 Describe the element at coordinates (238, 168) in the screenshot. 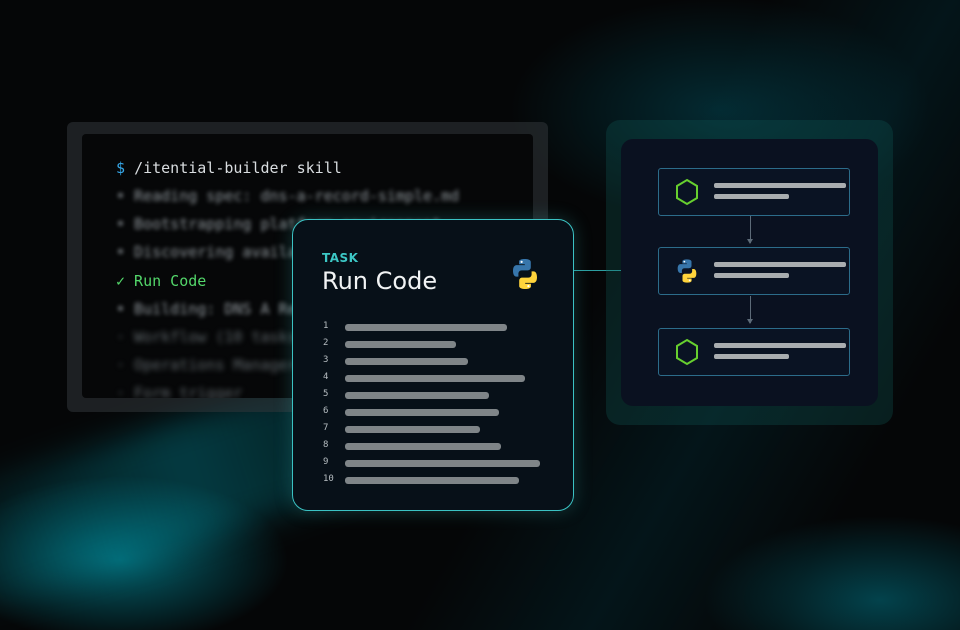

I see `terminal-command: /itential-builder skill` at that location.